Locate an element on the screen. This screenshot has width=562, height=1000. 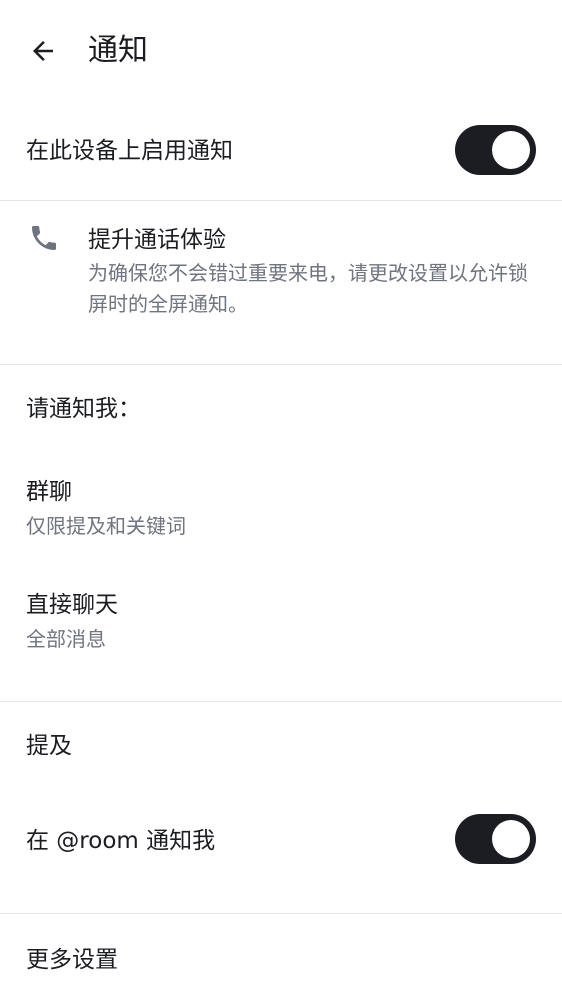
notify-me-heading: 请通知我： is located at coordinates (83, 409).